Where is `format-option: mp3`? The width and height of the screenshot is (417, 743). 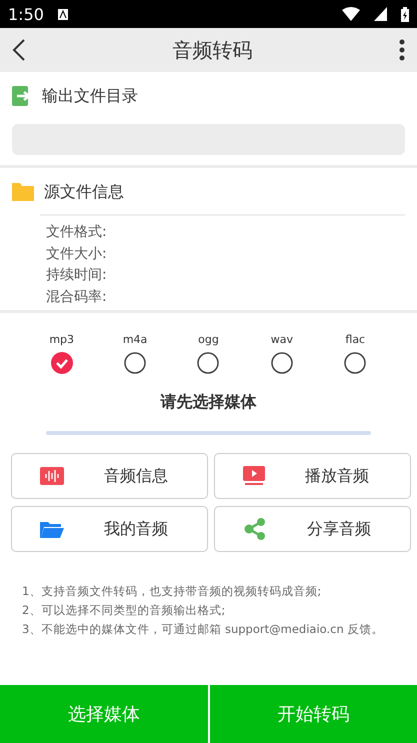
format-option: mp3 is located at coordinates (61, 353).